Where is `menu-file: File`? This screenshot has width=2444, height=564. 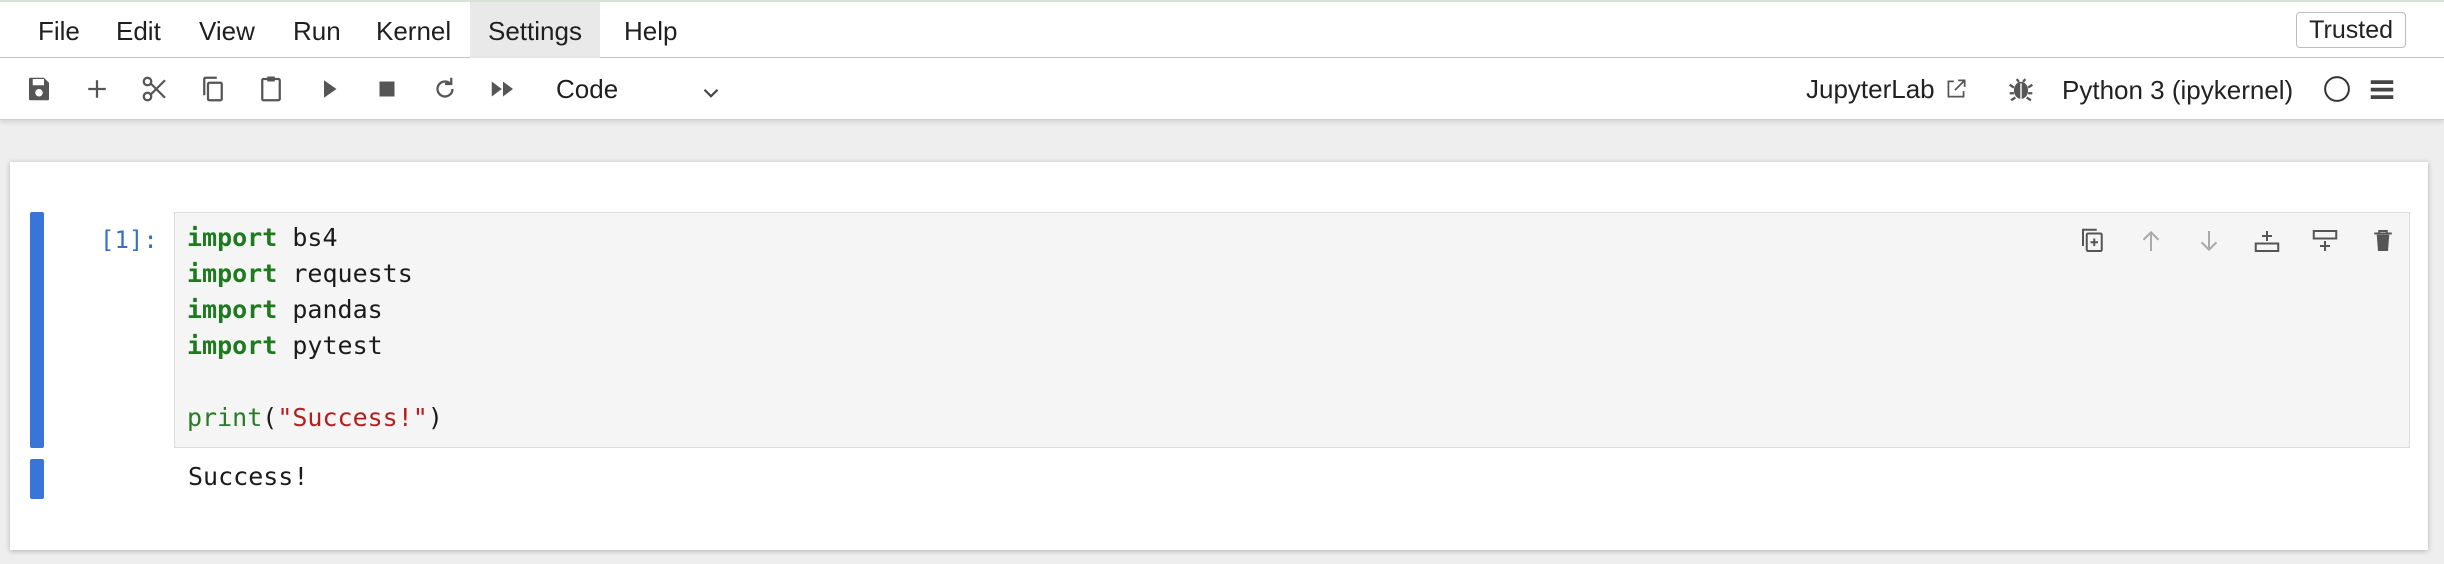 menu-file: File is located at coordinates (59, 30).